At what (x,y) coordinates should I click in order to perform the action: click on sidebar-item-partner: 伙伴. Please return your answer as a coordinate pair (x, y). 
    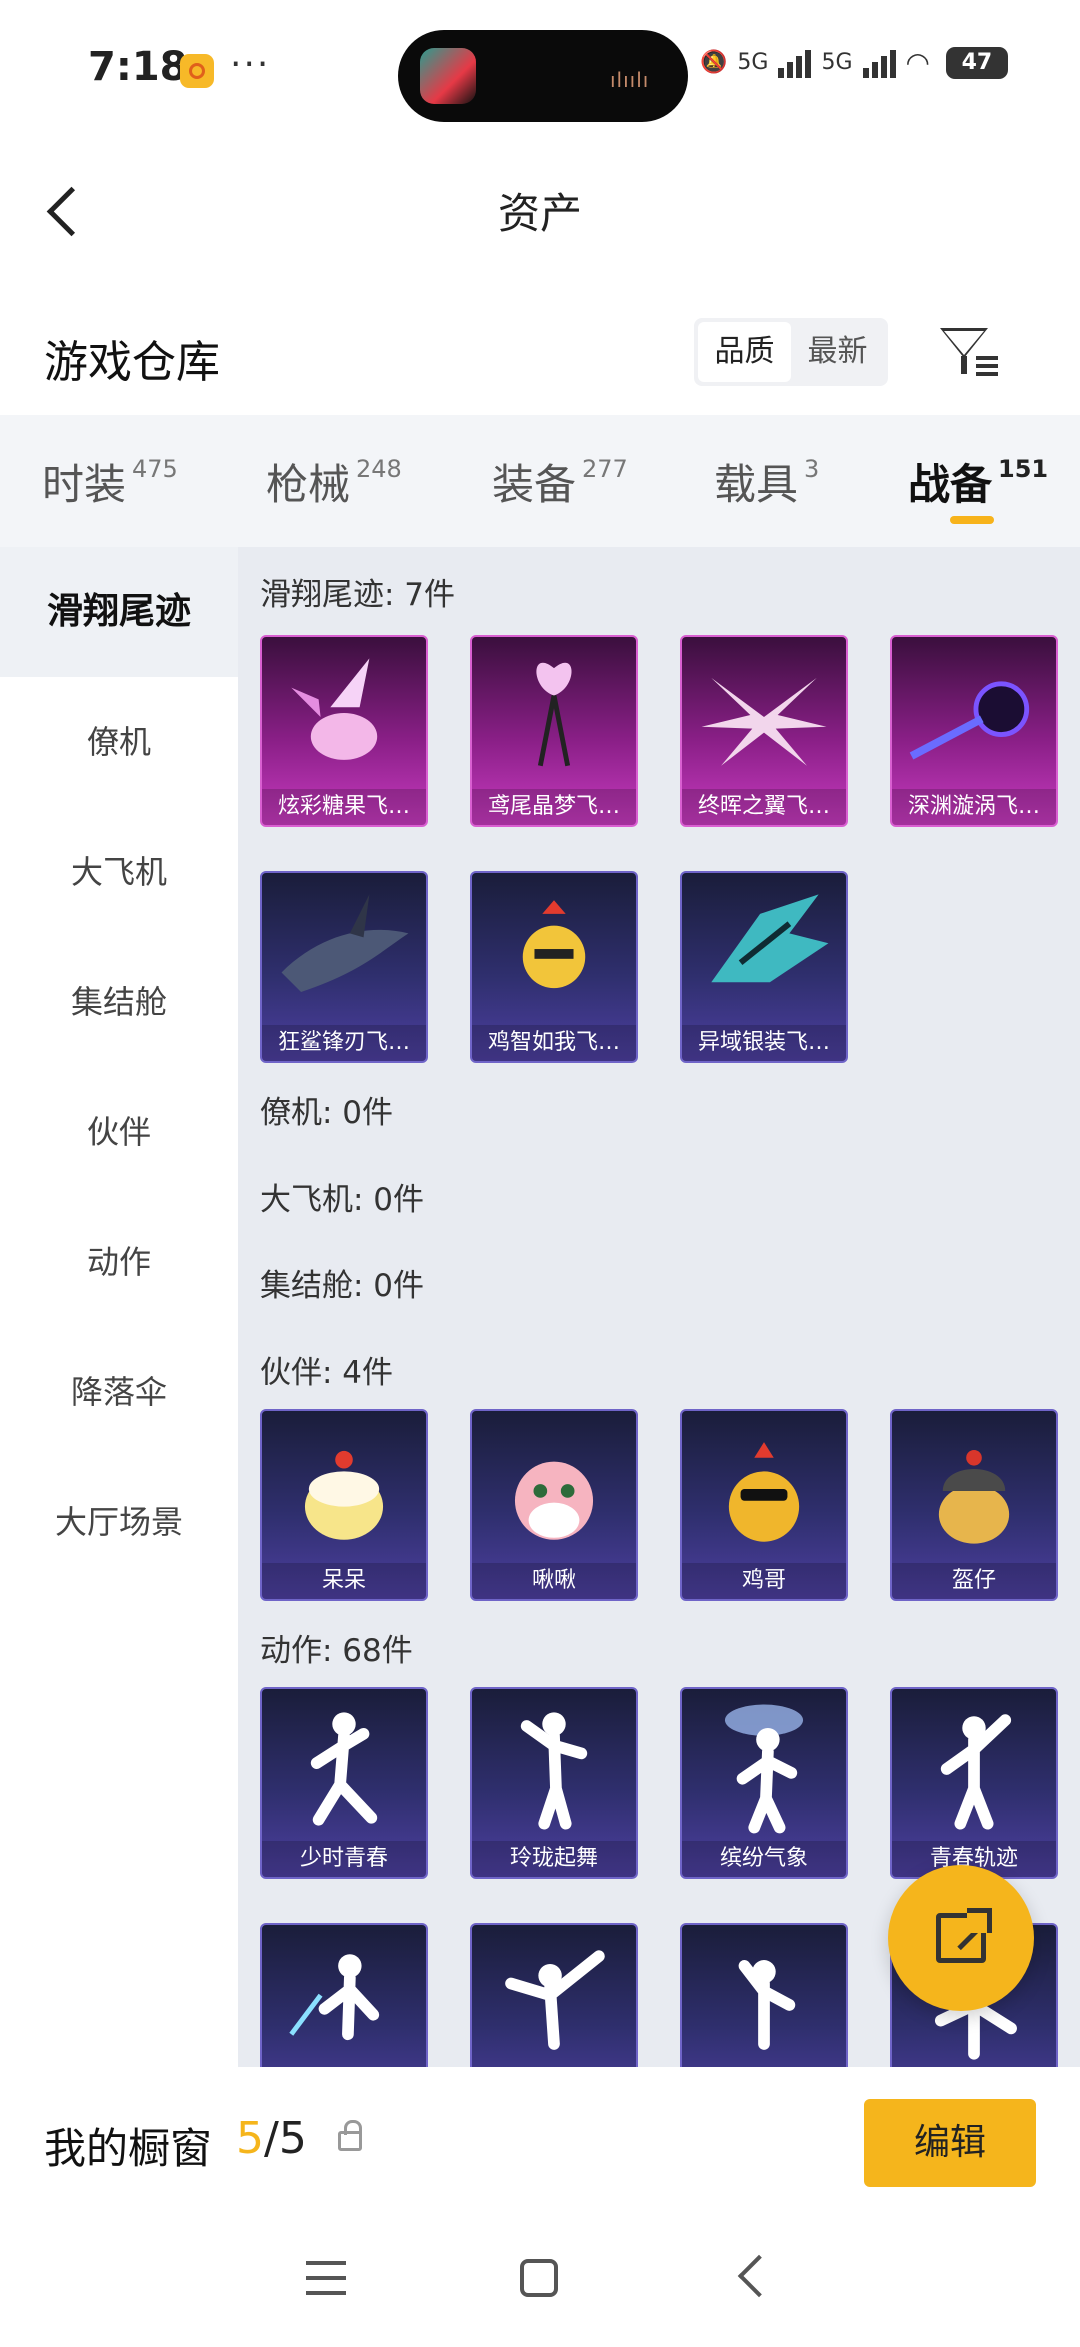
    Looking at the image, I should click on (119, 1132).